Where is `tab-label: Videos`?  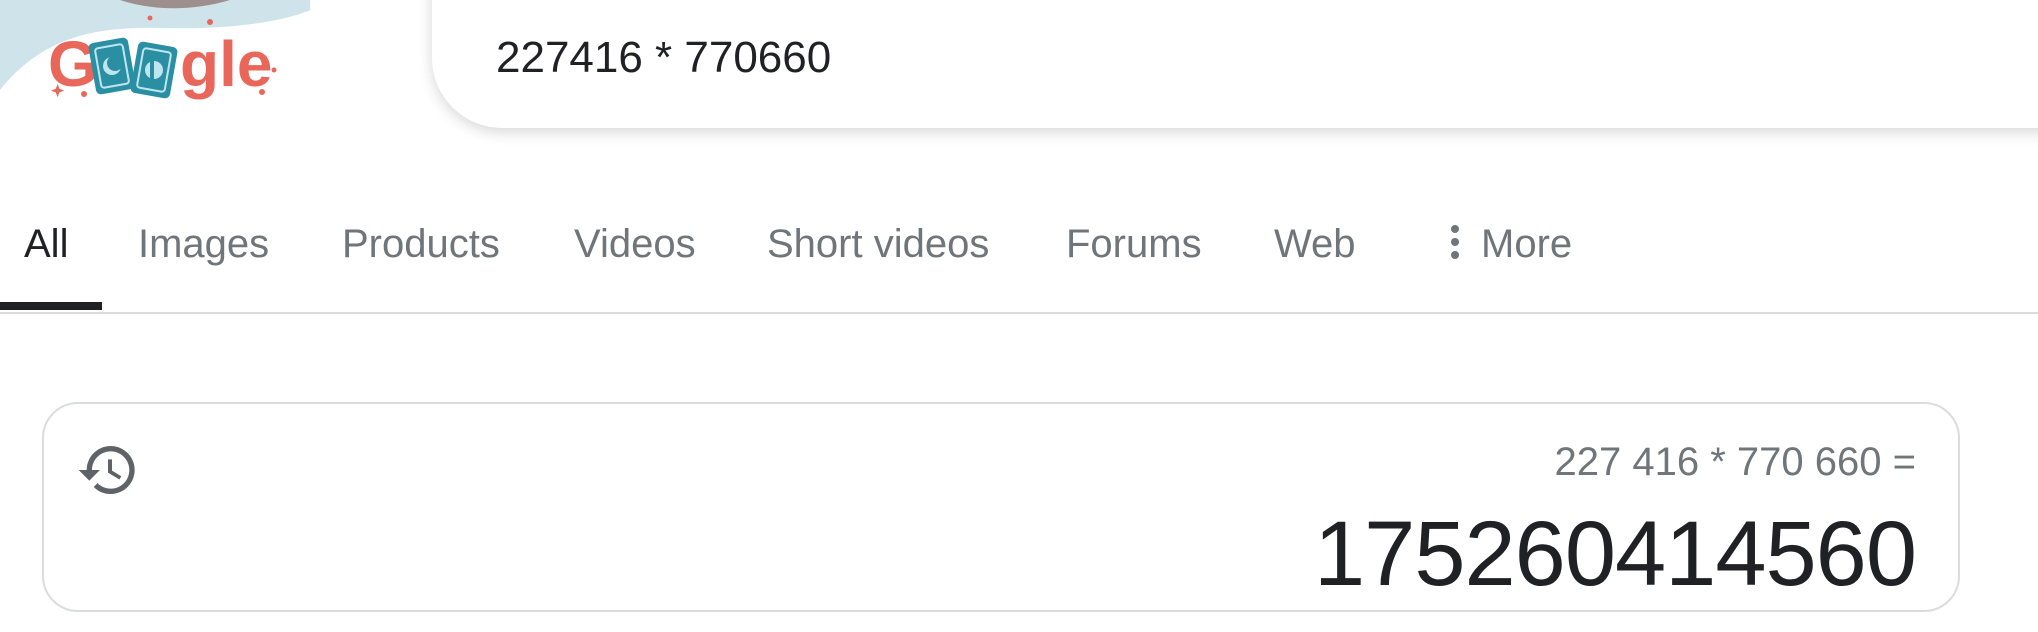
tab-label: Videos is located at coordinates (635, 244).